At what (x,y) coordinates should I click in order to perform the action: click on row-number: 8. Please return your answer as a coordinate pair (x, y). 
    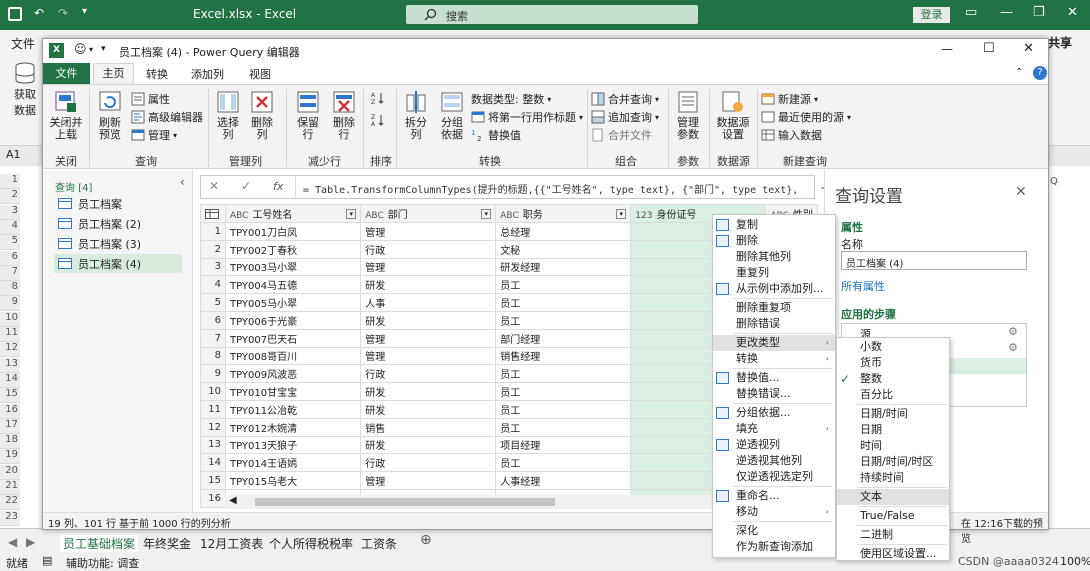
    Looking at the image, I should click on (213, 356).